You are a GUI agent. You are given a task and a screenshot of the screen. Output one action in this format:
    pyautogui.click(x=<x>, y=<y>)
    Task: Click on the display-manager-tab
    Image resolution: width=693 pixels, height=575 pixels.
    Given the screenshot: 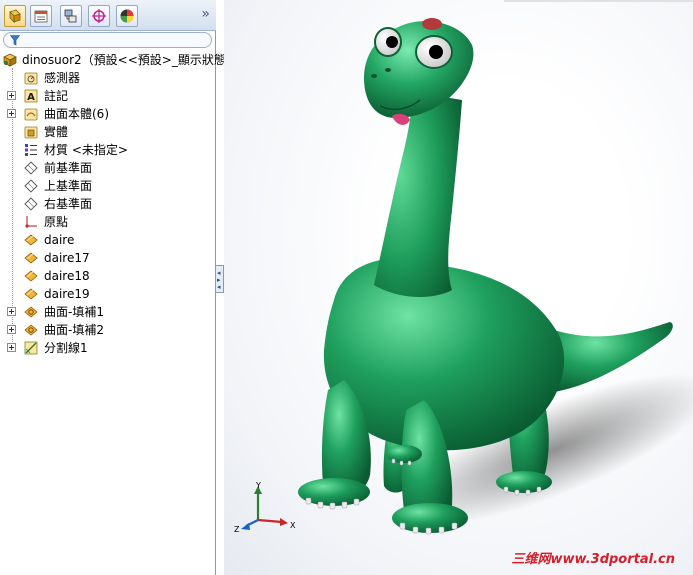 What is the action you would take?
    pyautogui.click(x=127, y=16)
    